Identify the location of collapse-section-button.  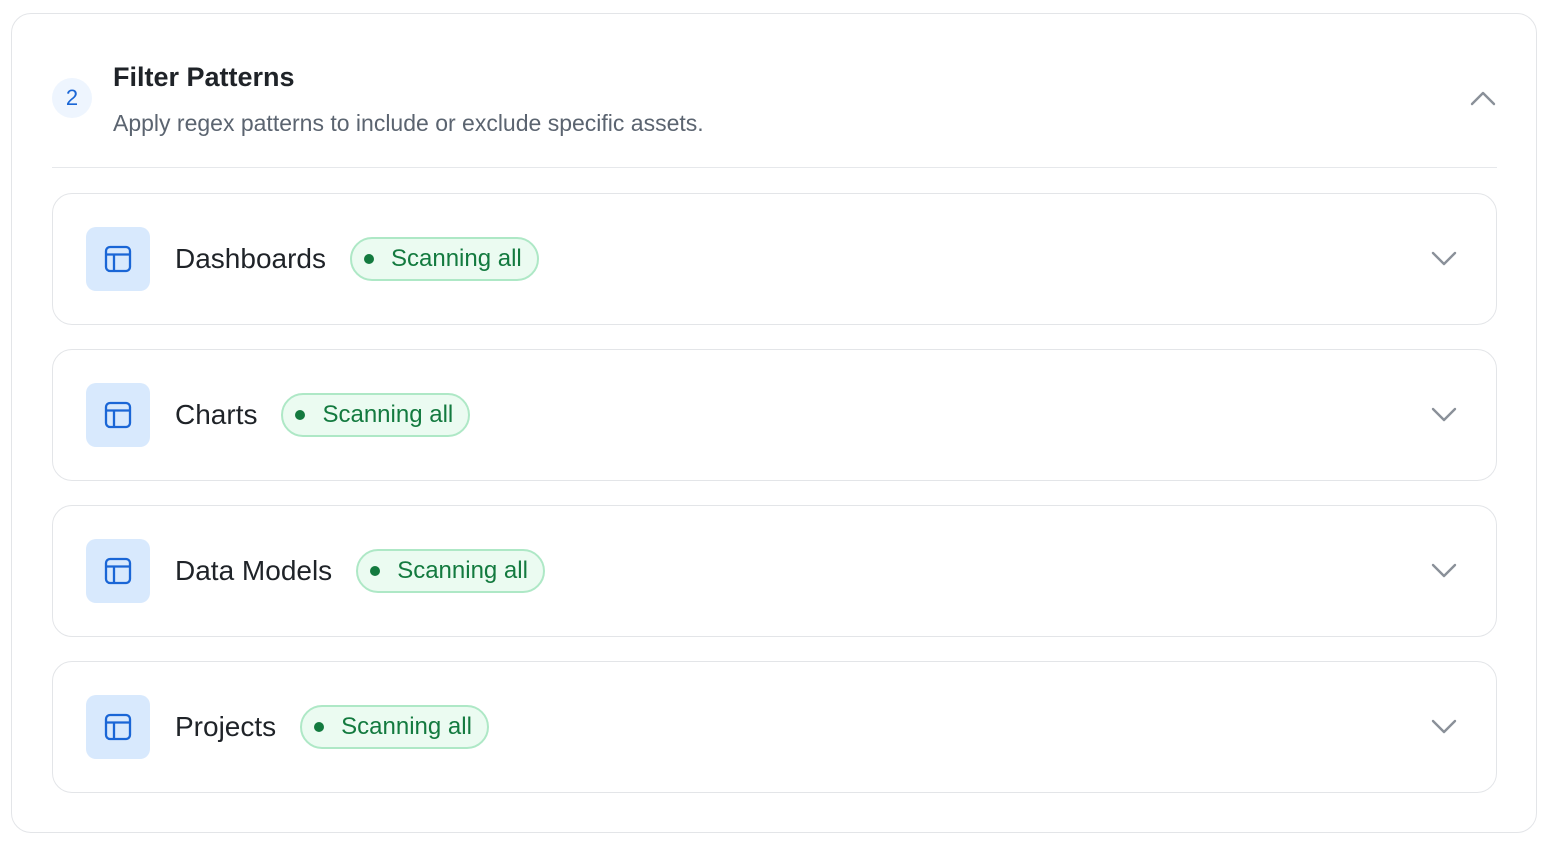
(1483, 98).